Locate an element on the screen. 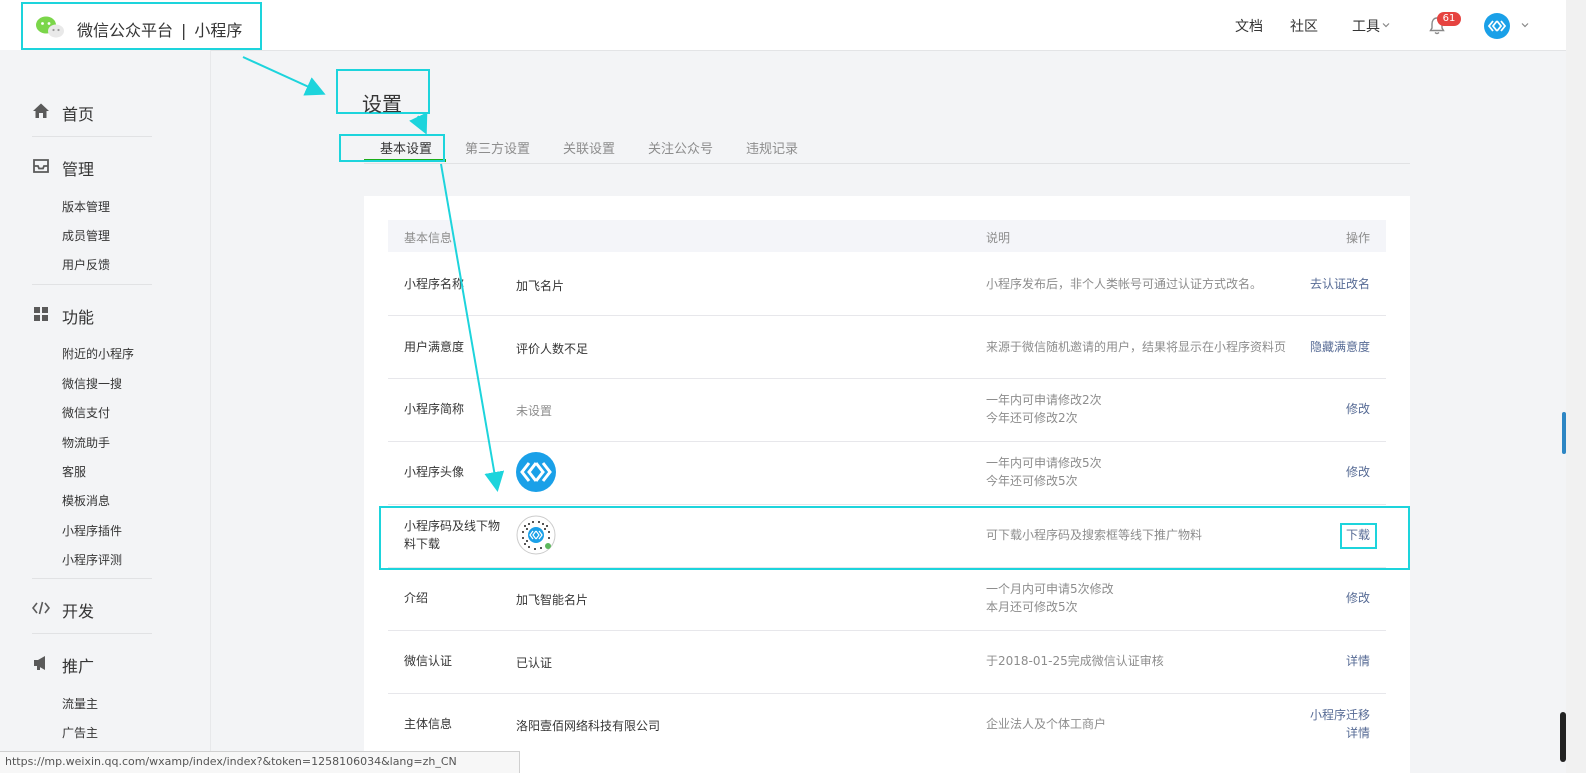 This screenshot has width=1586, height=773. row-description: 小程序发布后，非个人类帐号可通过认证方式改名。 is located at coordinates (1124, 284).